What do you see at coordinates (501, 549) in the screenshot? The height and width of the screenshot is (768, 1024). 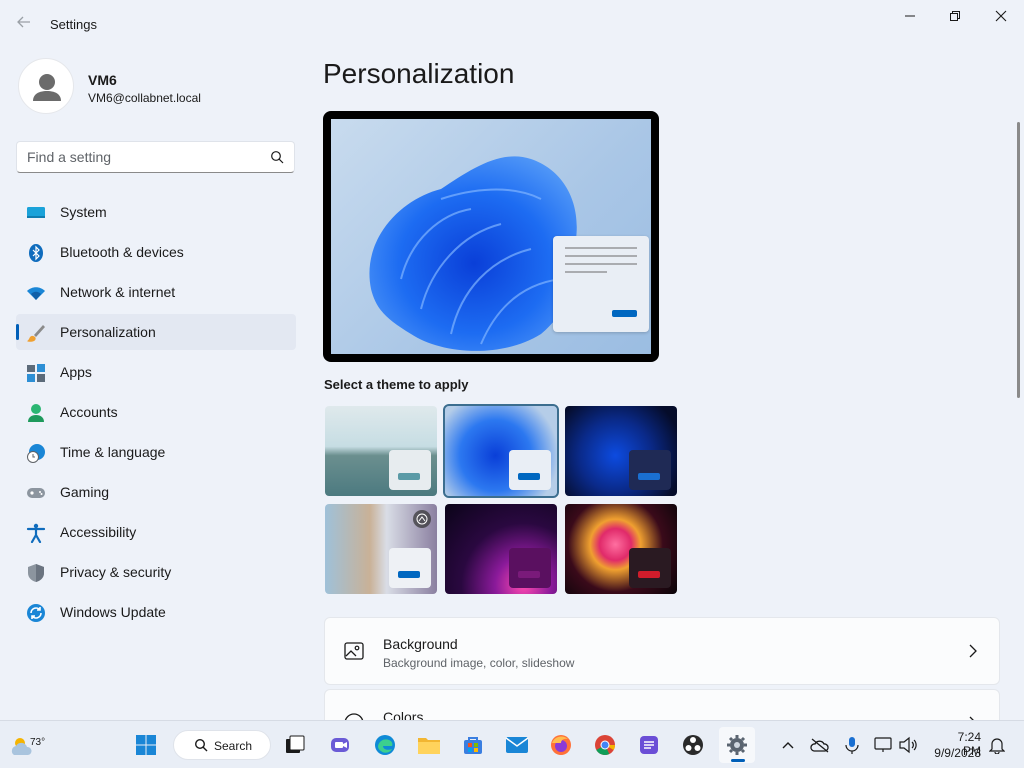 I see `theme-tile-glow` at bounding box center [501, 549].